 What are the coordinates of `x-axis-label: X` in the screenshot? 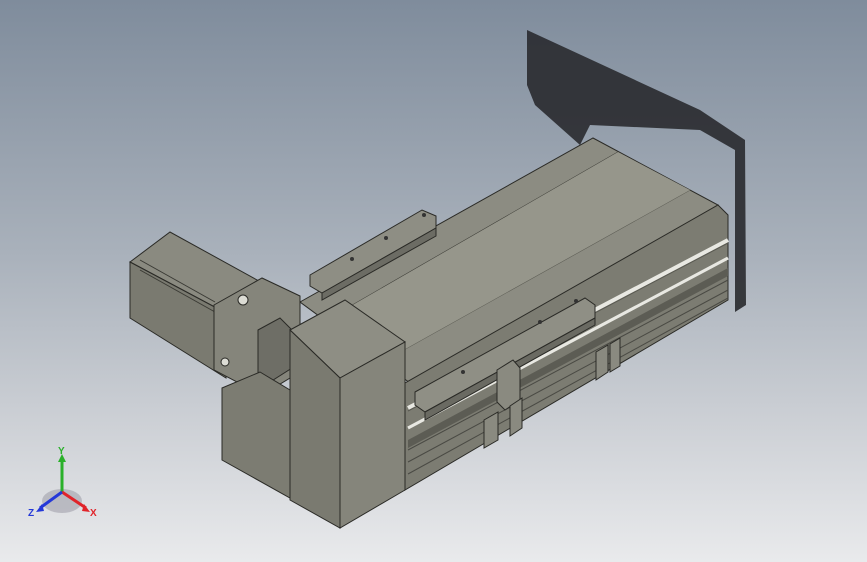 It's located at (93, 513).